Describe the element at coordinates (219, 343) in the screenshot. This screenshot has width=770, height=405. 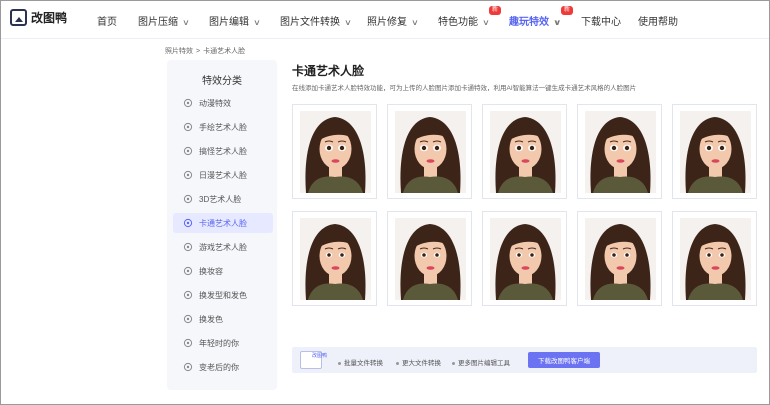
I see `sidebar-item-label: 年轻时的你` at that location.